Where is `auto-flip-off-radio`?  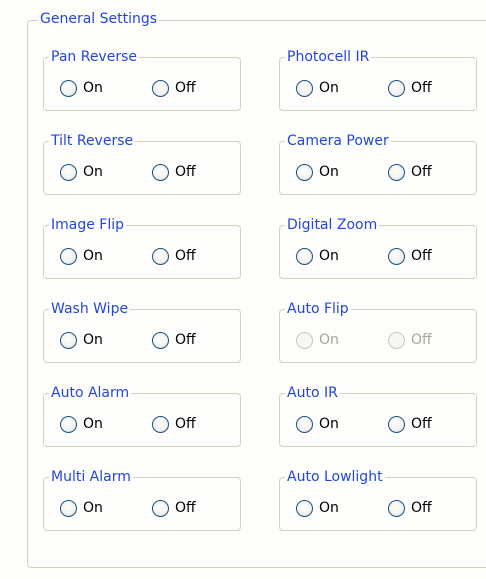 auto-flip-off-radio is located at coordinates (396, 340).